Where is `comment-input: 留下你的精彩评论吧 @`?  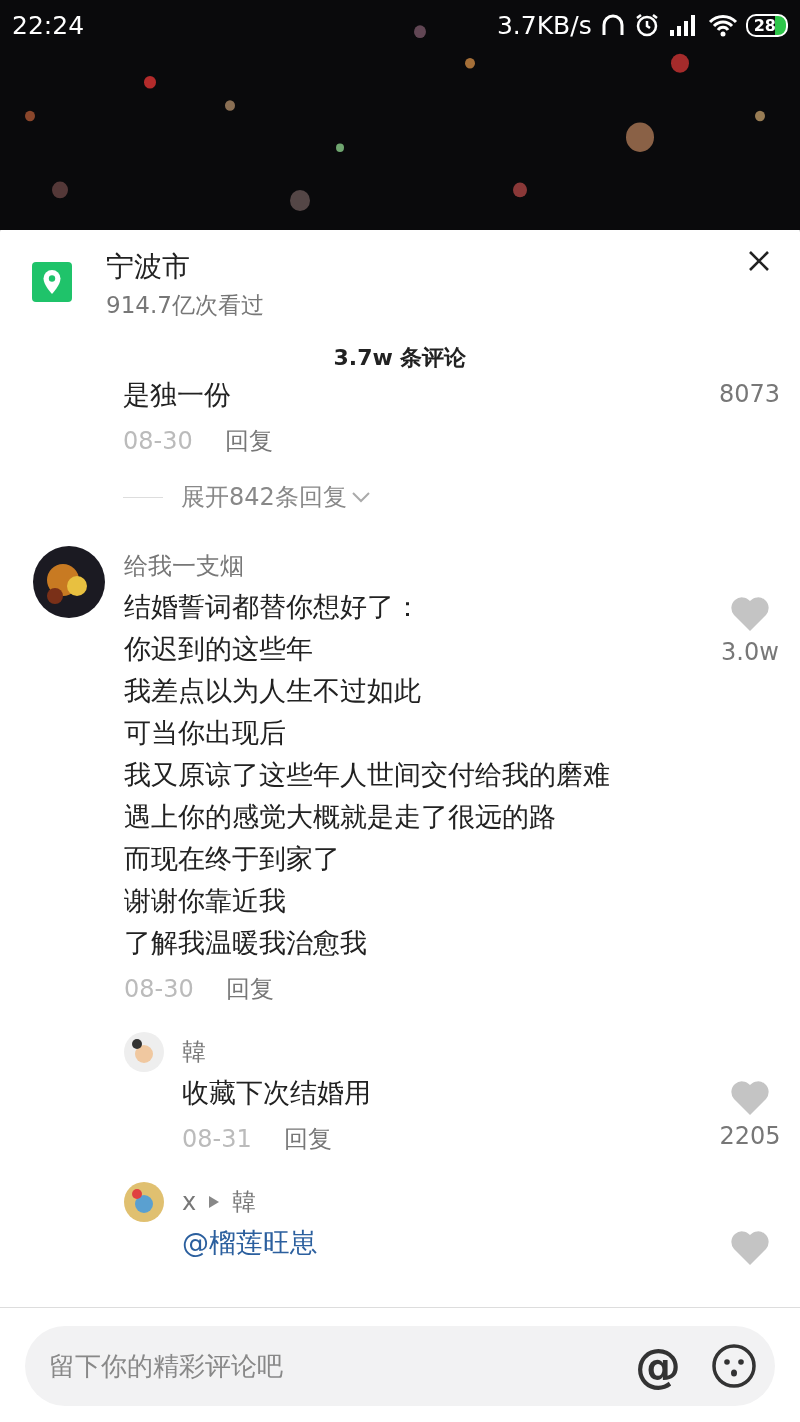 comment-input: 留下你的精彩评论吧 @ is located at coordinates (400, 1366).